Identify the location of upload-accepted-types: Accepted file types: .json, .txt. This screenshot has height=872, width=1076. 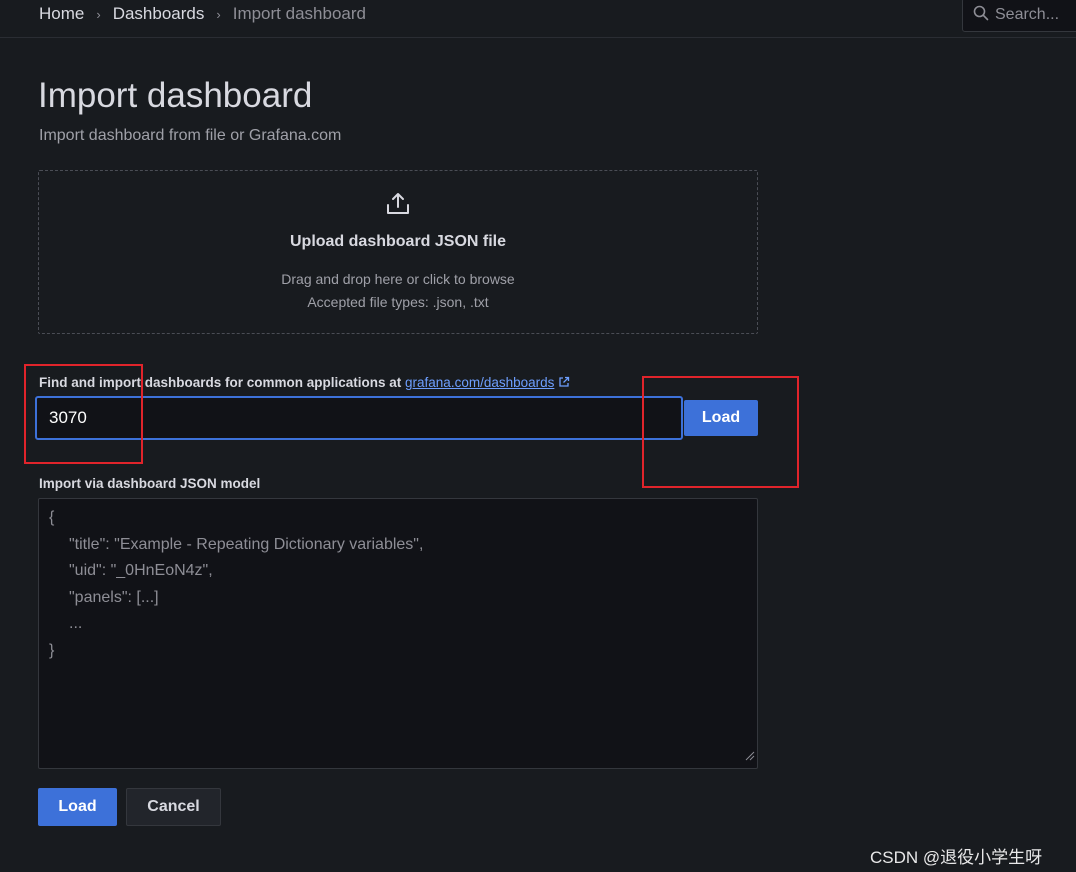
(398, 302).